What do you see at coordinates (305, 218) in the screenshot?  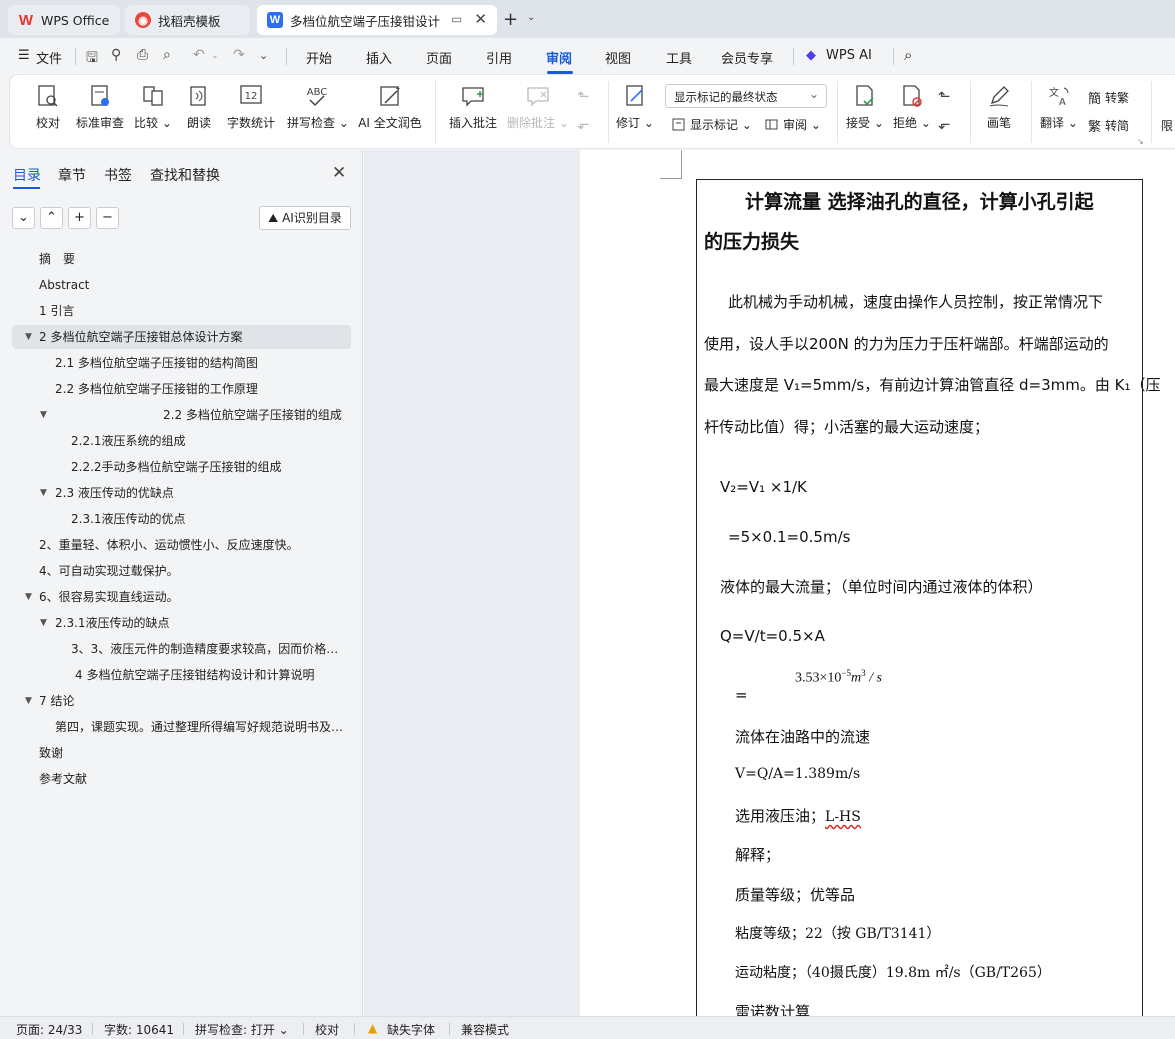 I see `ai-toc-button: ⛰ AI识别目录` at bounding box center [305, 218].